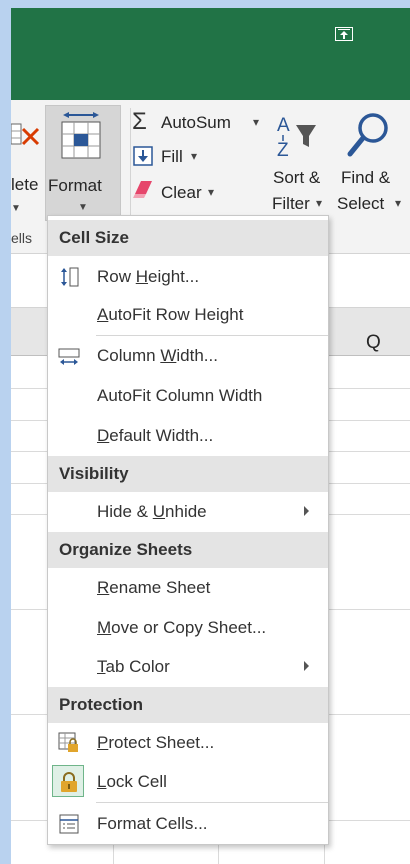 This screenshot has width=410, height=864. What do you see at coordinates (152, 511) in the screenshot?
I see `menu-item-label: Hide & Unhide` at bounding box center [152, 511].